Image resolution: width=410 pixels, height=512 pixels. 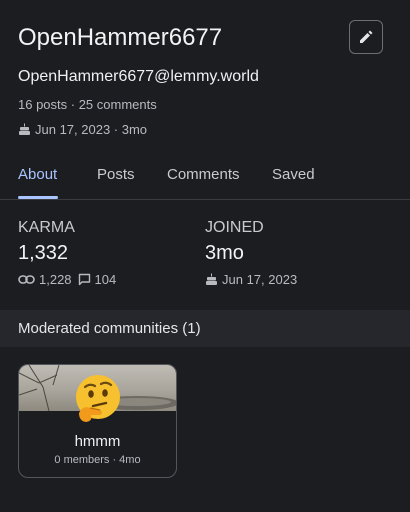 I want to click on section-title: Moderated communities (1), so click(x=109, y=328).